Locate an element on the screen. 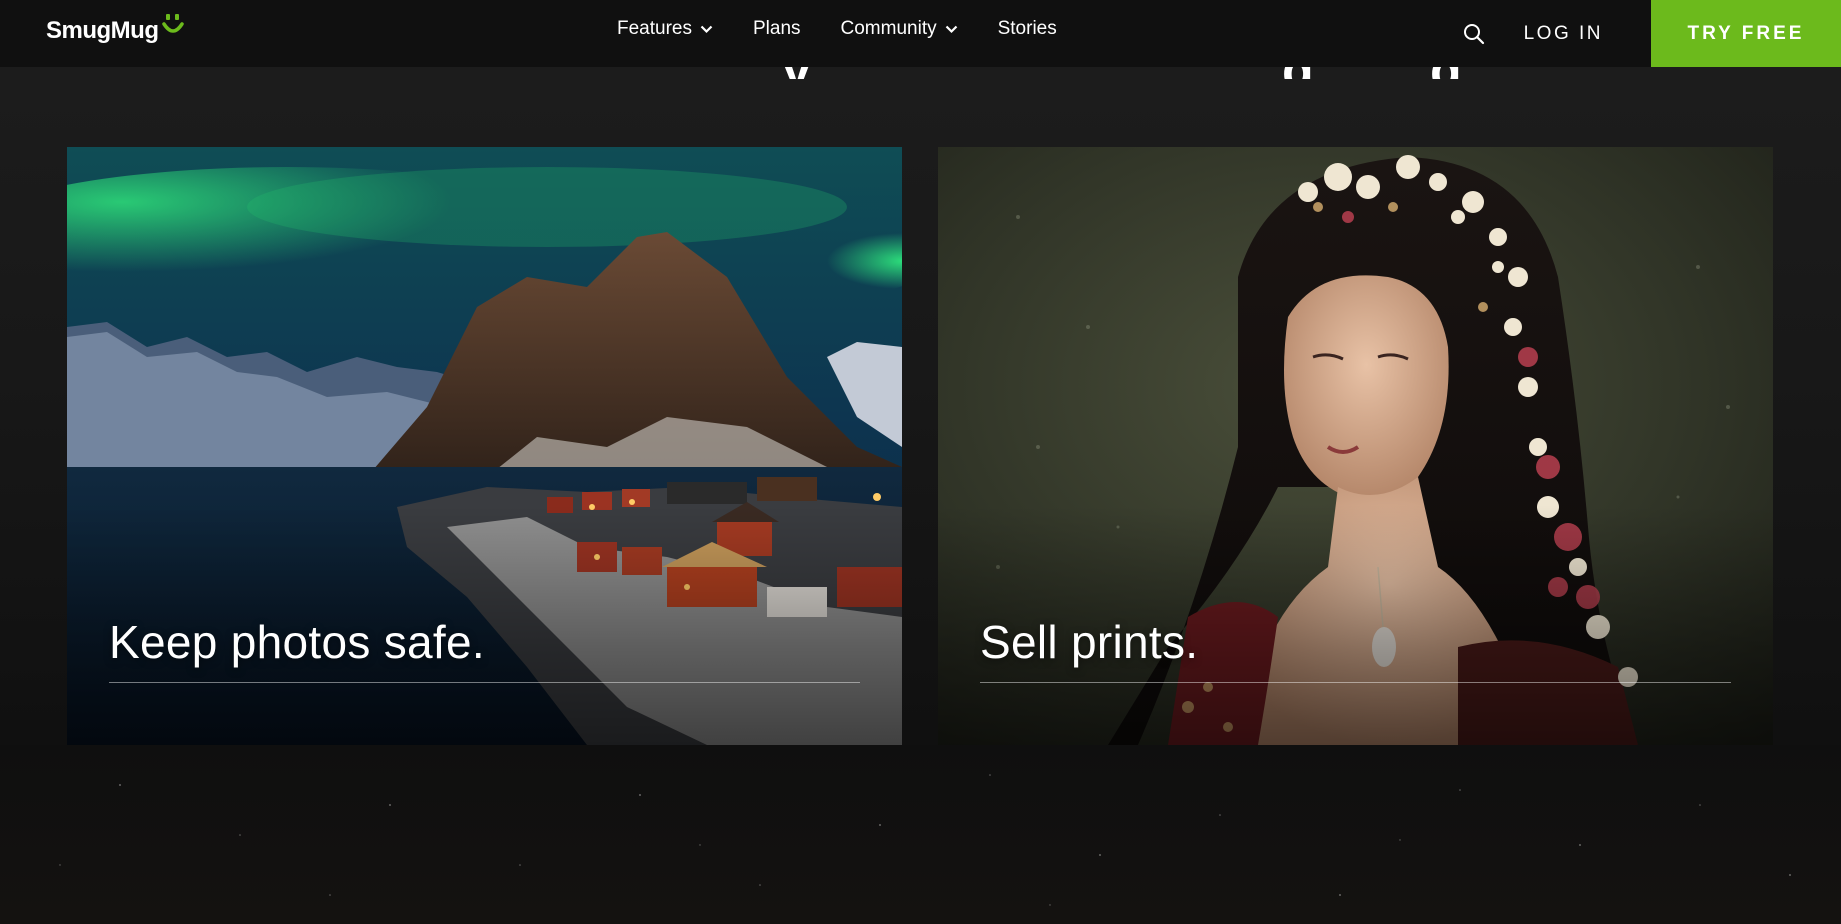 Image resolution: width=1841 pixels, height=924 pixels. nav-item-label: Stories is located at coordinates (1027, 28).